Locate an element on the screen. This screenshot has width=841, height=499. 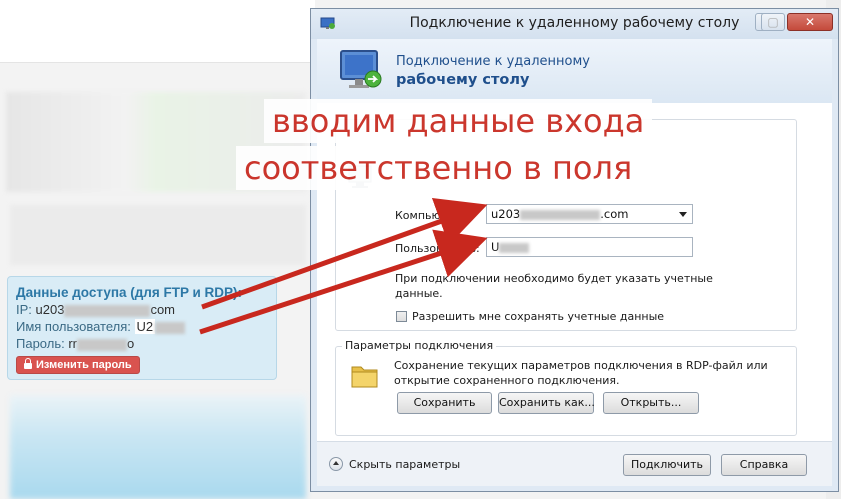
change-password-label: Изменить пароль is located at coordinates (84, 365).